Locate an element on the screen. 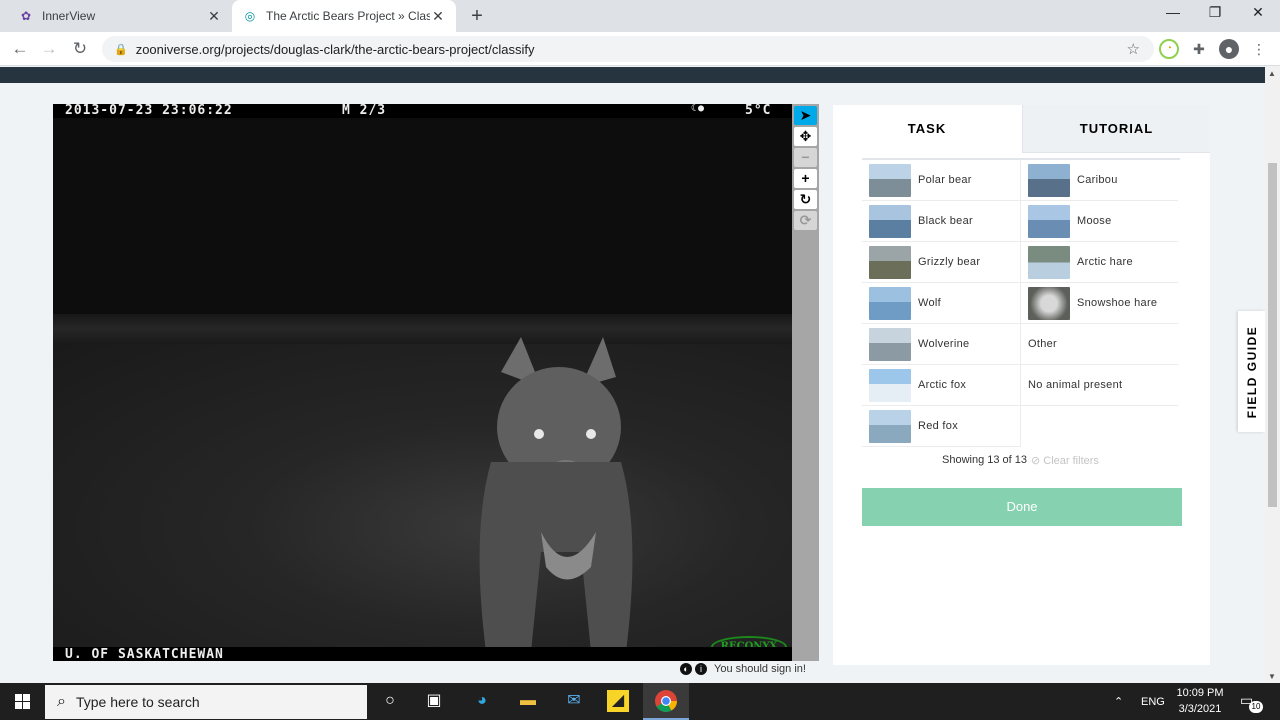 Image resolution: width=1280 pixels, height=720 pixels. chrome-taskbar-item is located at coordinates (666, 701).